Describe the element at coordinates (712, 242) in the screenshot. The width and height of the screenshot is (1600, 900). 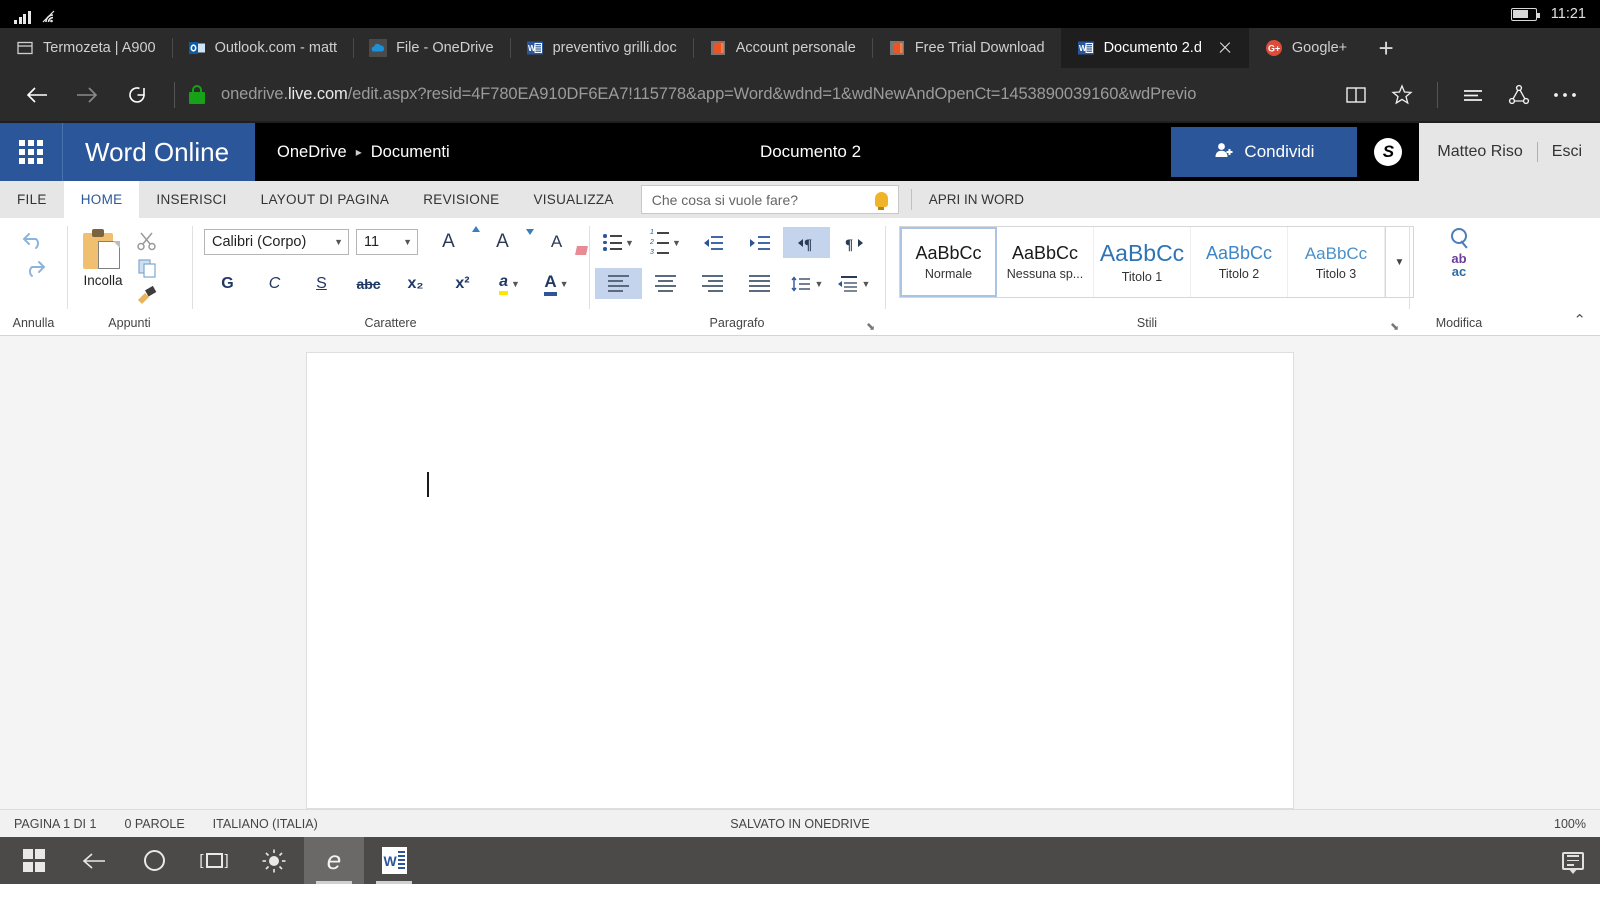
I see `decrease-indent-icon` at that location.